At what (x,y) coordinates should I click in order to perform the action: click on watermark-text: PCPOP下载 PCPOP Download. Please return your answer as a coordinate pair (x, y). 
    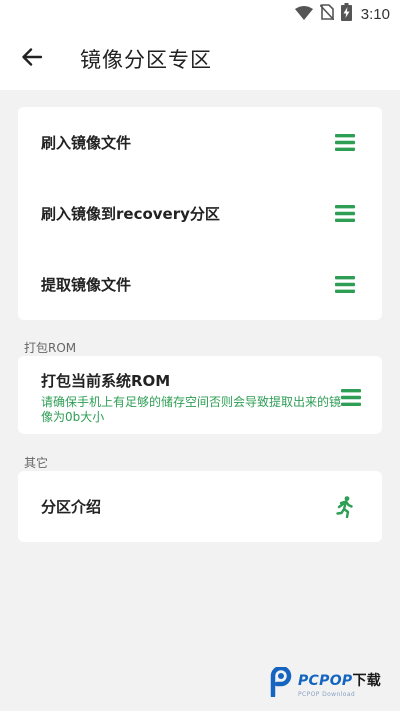
    Looking at the image, I should click on (339, 684).